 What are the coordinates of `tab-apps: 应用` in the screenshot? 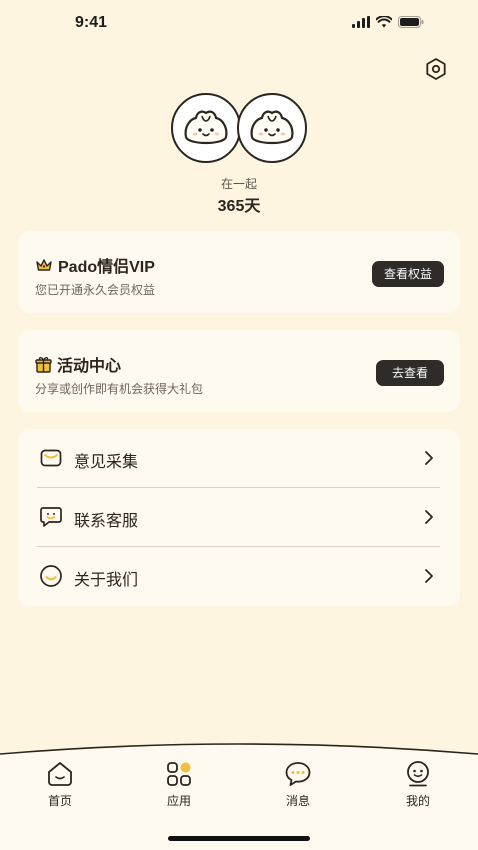 It's located at (179, 784).